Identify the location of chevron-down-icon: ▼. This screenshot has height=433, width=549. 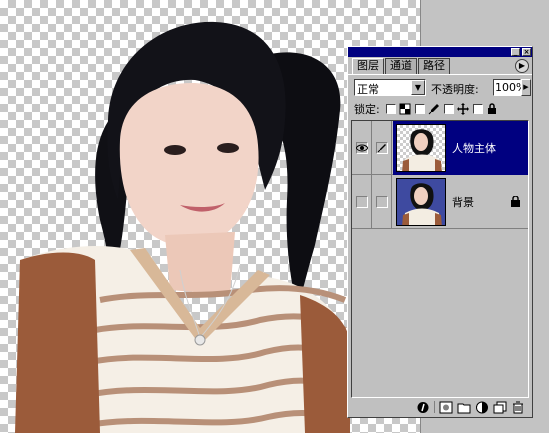
(418, 87).